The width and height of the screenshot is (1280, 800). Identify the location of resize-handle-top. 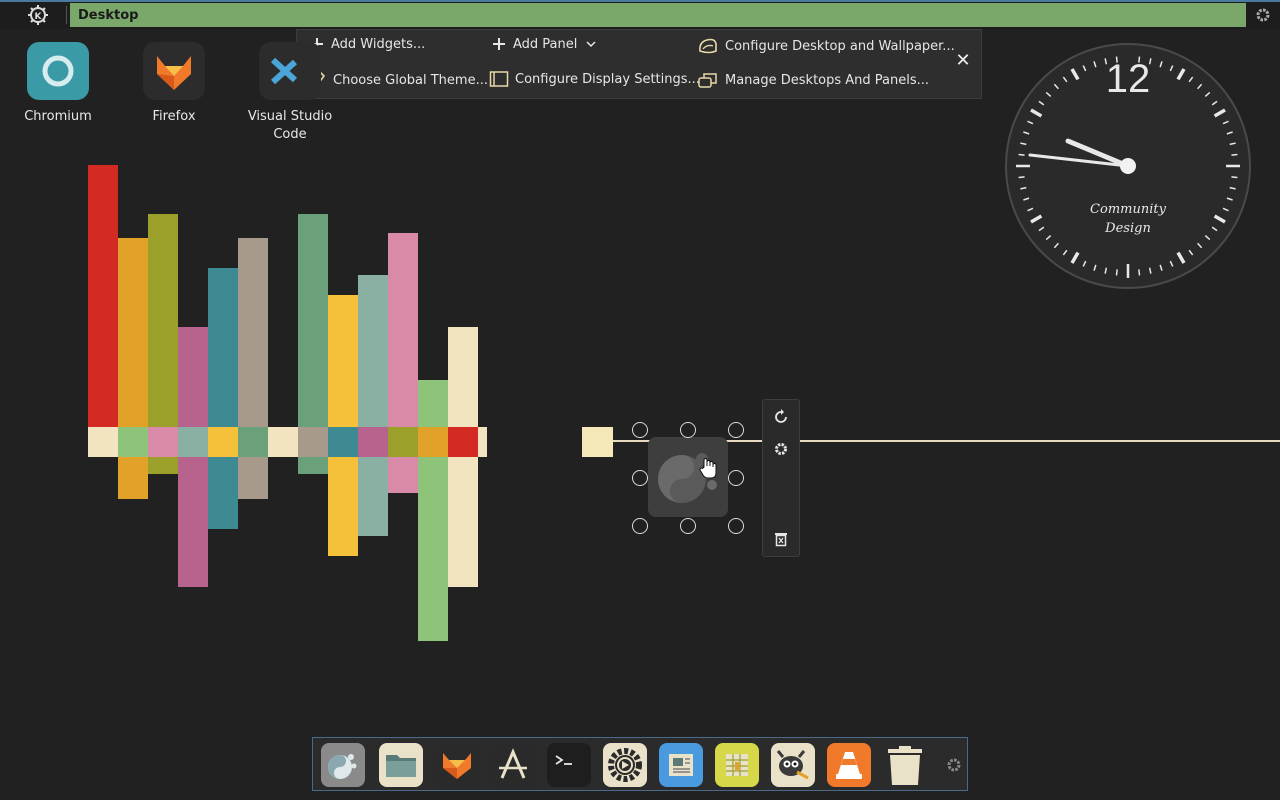
(688, 430).